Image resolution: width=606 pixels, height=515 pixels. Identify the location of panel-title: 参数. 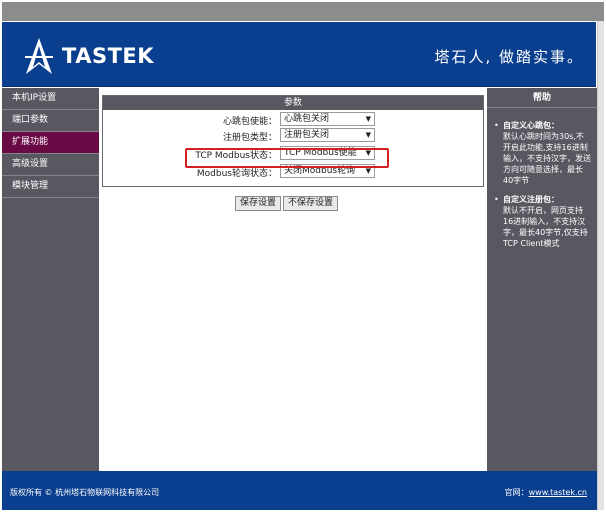
(293, 103).